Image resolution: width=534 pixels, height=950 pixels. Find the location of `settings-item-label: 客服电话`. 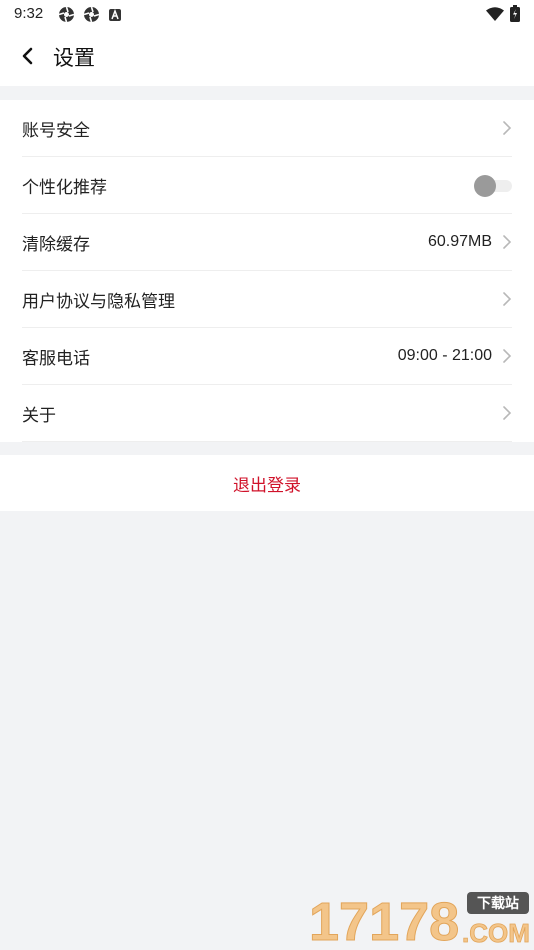

settings-item-label: 客服电话 is located at coordinates (56, 358).